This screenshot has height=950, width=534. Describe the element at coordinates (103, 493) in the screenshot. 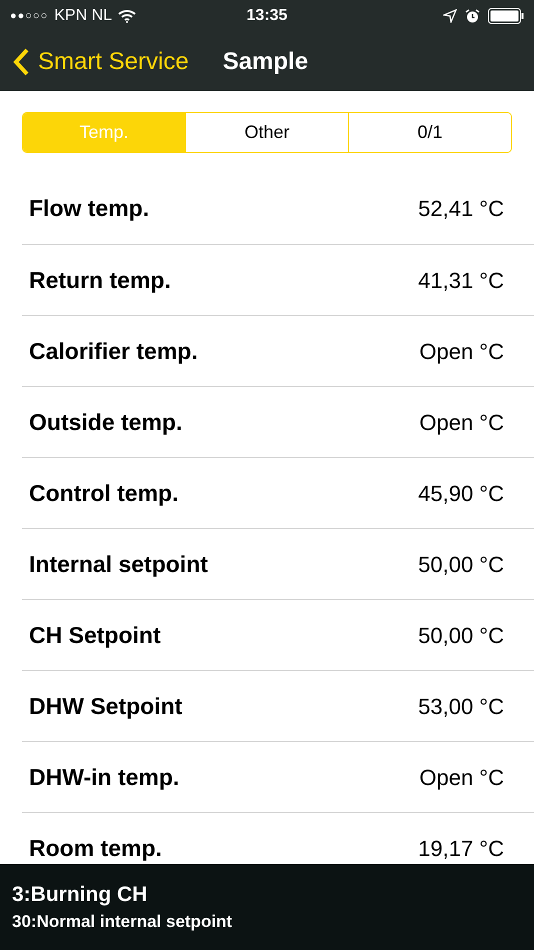

I see `row-label: Control temp.` at that location.